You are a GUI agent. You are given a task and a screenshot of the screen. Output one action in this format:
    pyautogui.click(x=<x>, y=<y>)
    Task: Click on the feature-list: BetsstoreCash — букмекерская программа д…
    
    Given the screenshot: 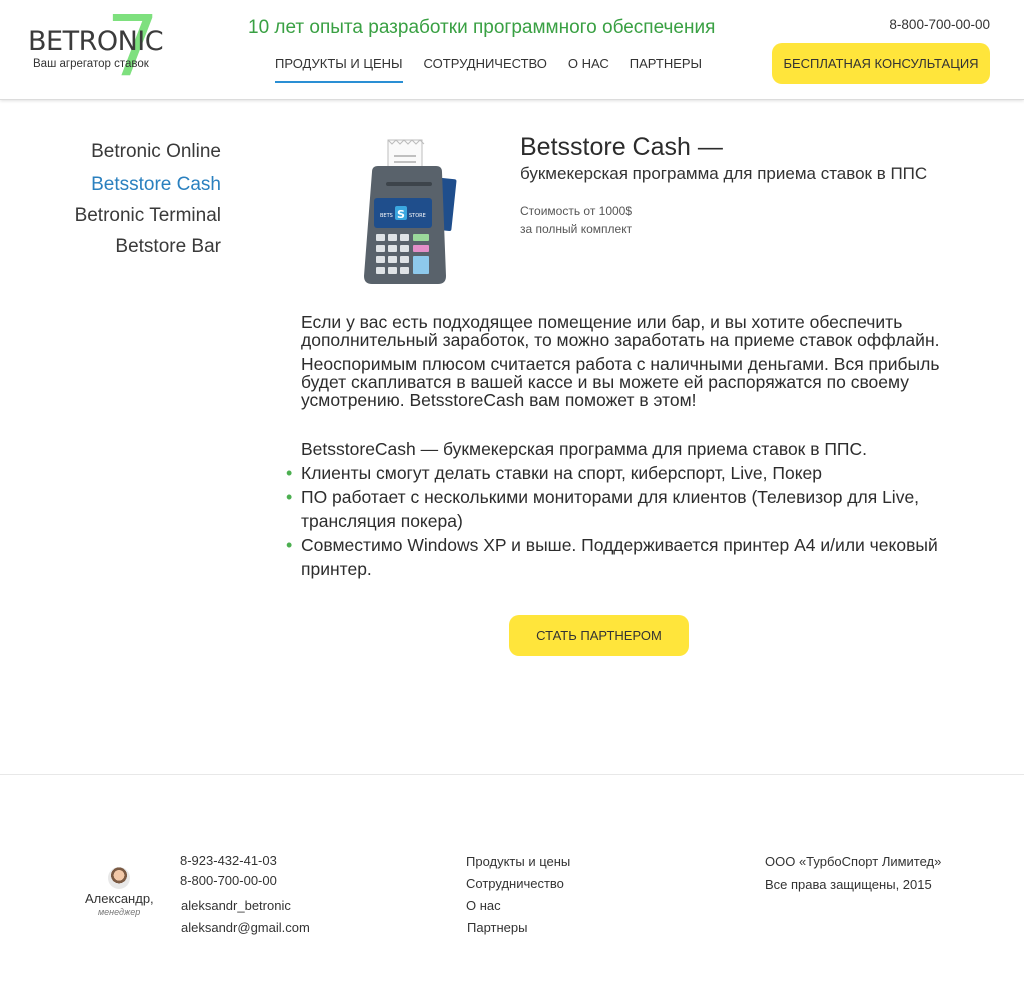 What is the action you would take?
    pyautogui.click(x=633, y=509)
    